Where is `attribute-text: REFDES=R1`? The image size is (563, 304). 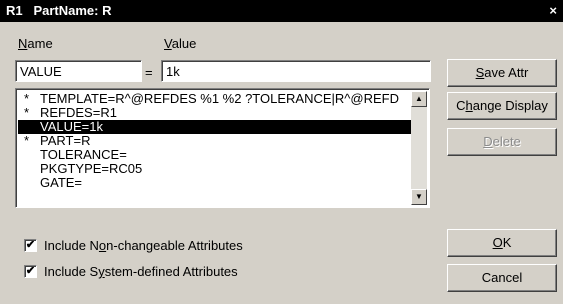
attribute-text: REFDES=R1 is located at coordinates (78, 113).